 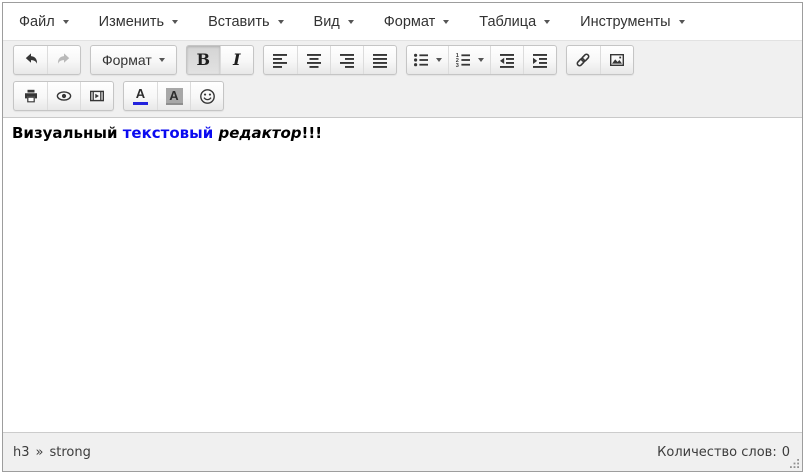 I want to click on format-select-group: Формат, so click(x=133, y=60).